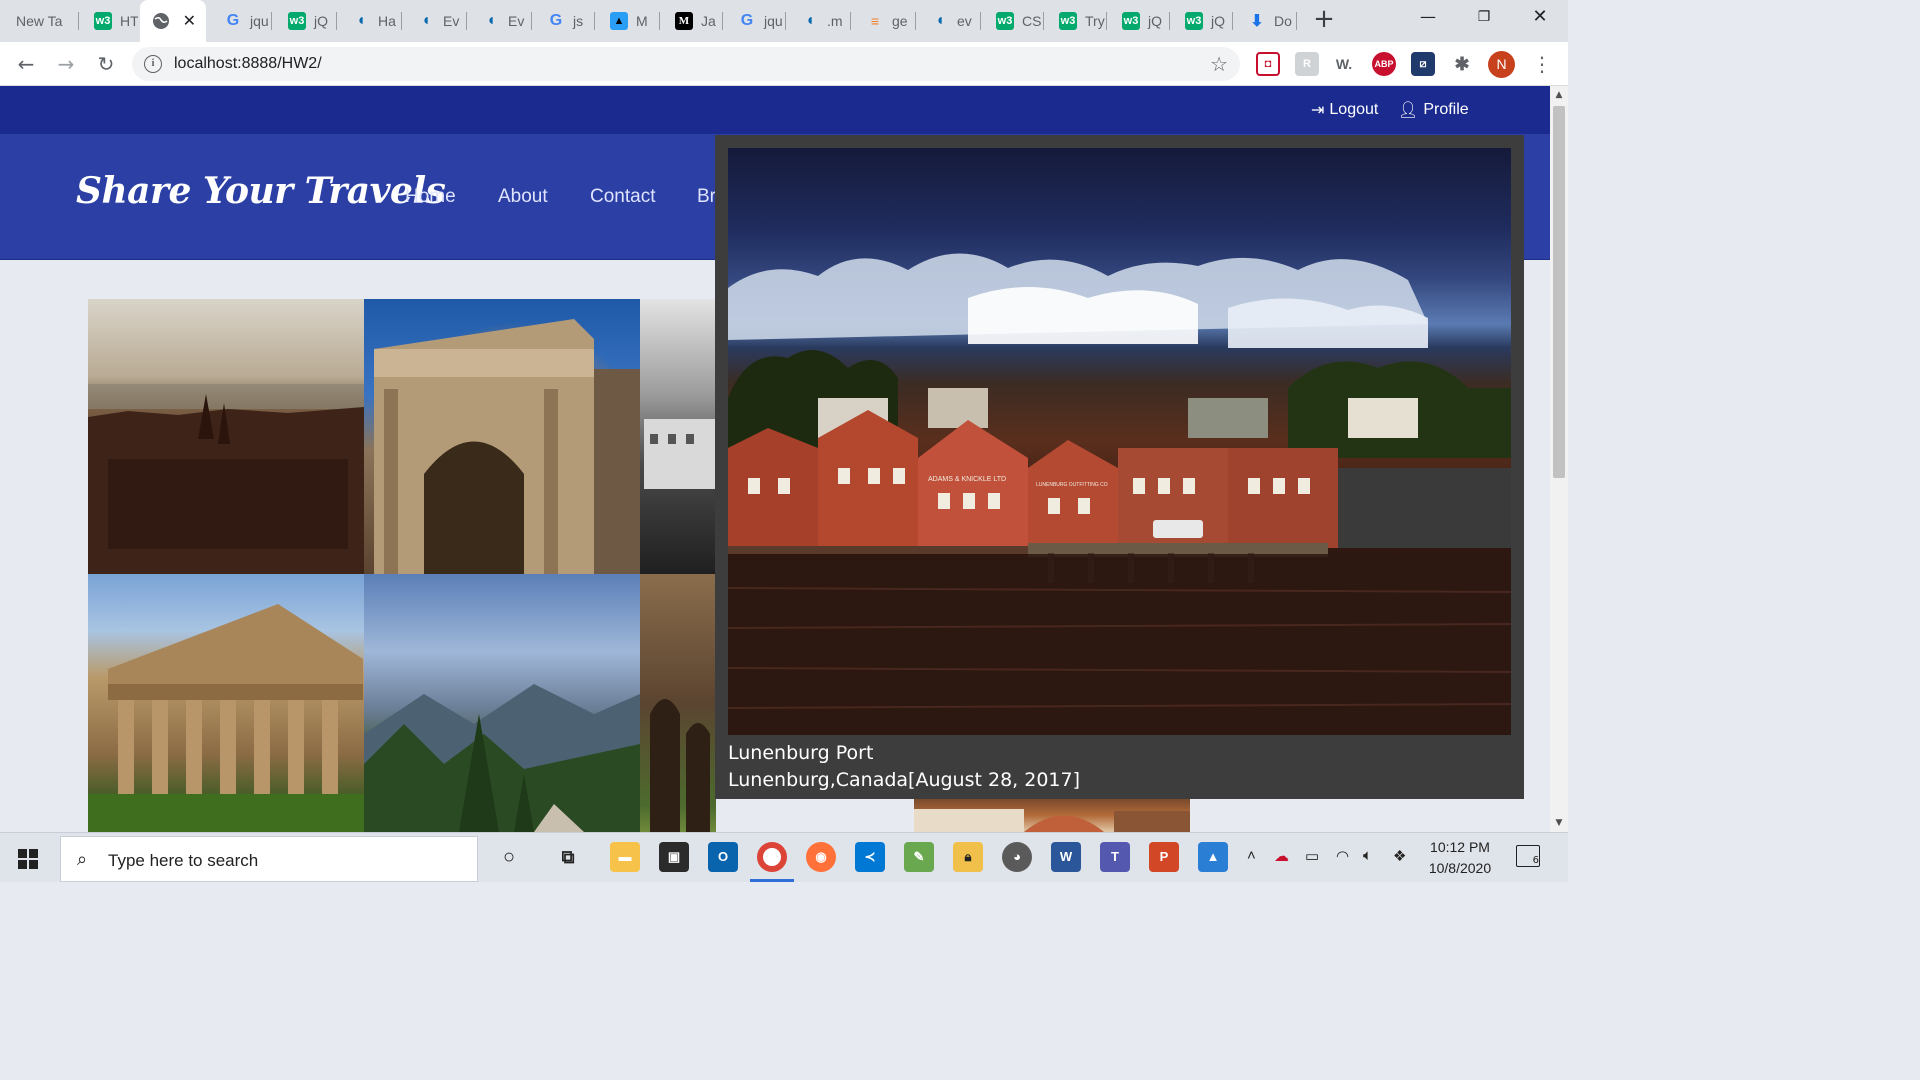 The height and width of the screenshot is (1080, 1920). What do you see at coordinates (106, 64) in the screenshot?
I see `reload-icon: ↻` at bounding box center [106, 64].